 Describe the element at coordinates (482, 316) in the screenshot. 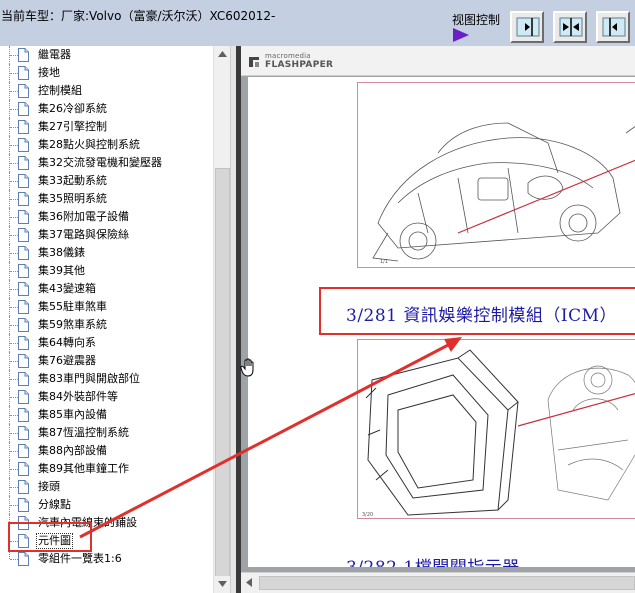

I see `caption-icm: 3/281 資訊娛樂控制模組（ICM）` at that location.